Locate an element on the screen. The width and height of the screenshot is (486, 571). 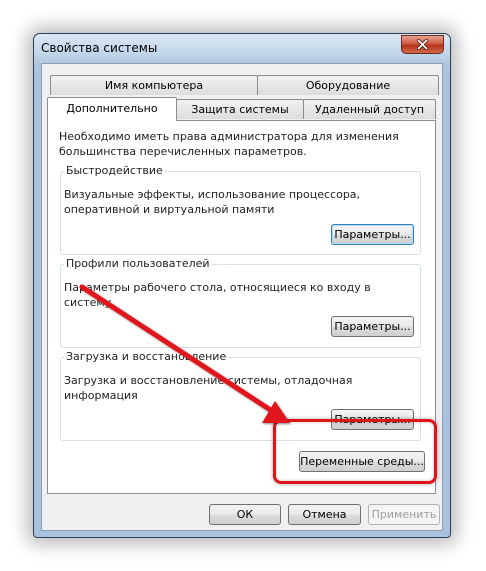
annotation-highlight-box is located at coordinates (355, 451).